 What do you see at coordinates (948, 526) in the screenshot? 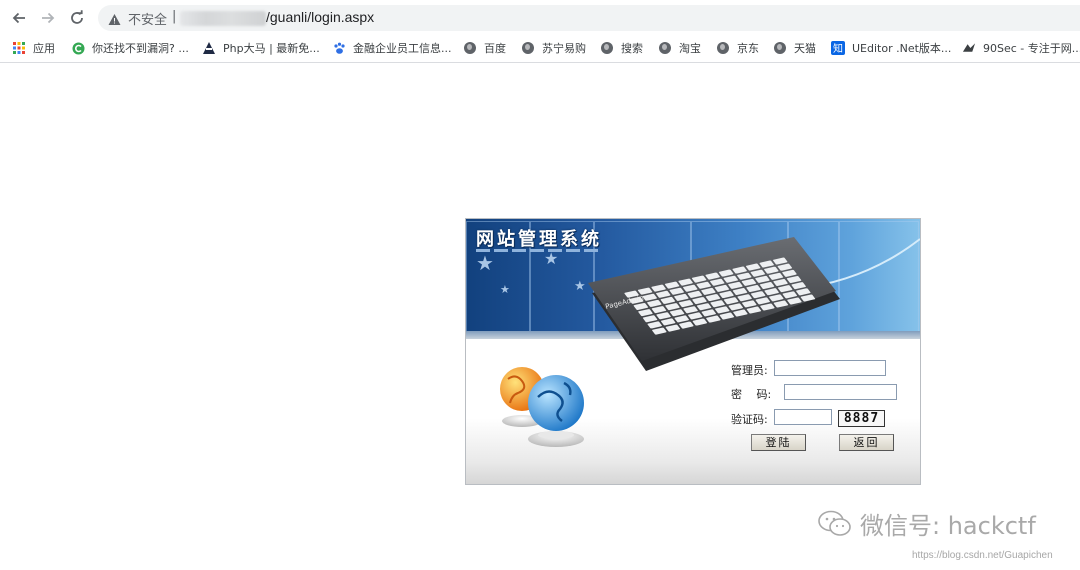
I see `wechat-id: 微信号: hackctf` at bounding box center [948, 526].